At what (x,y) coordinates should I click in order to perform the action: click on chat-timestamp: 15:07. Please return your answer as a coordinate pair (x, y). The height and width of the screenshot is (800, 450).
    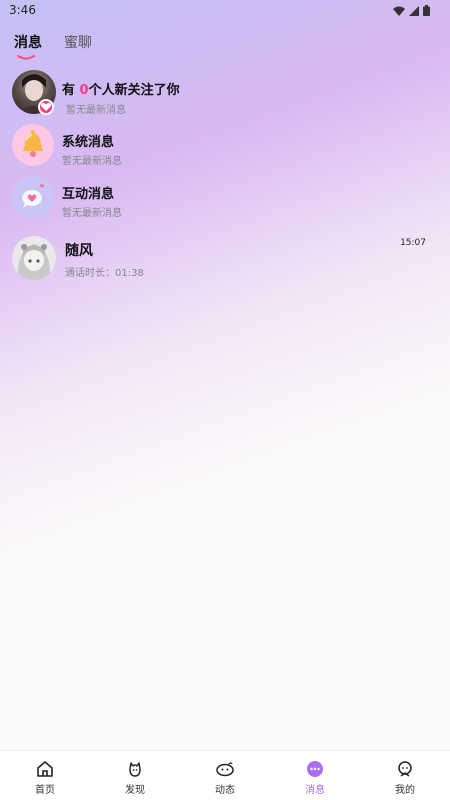
    Looking at the image, I should click on (413, 243).